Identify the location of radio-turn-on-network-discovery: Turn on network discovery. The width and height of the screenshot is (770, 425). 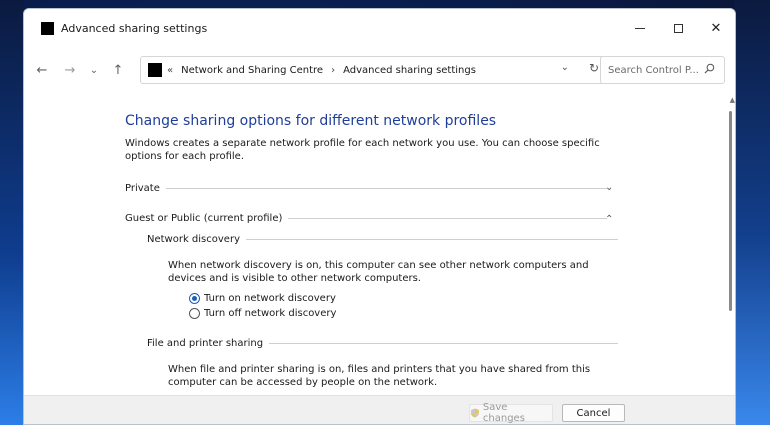
(262, 298).